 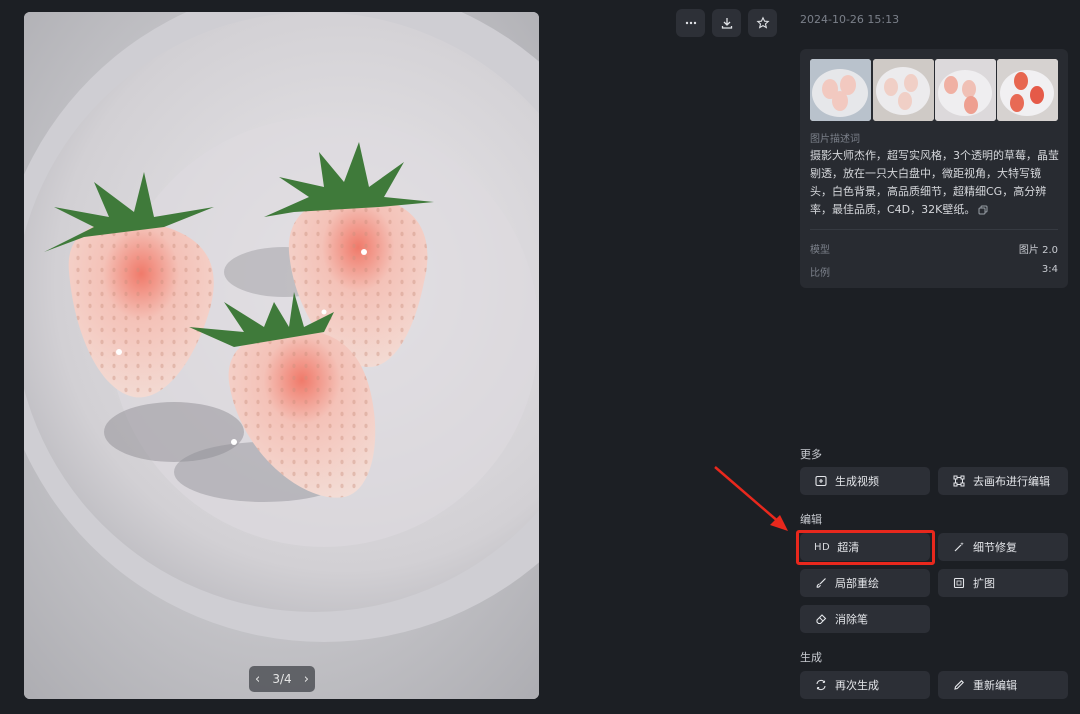 I want to click on more-button, so click(x=690, y=23).